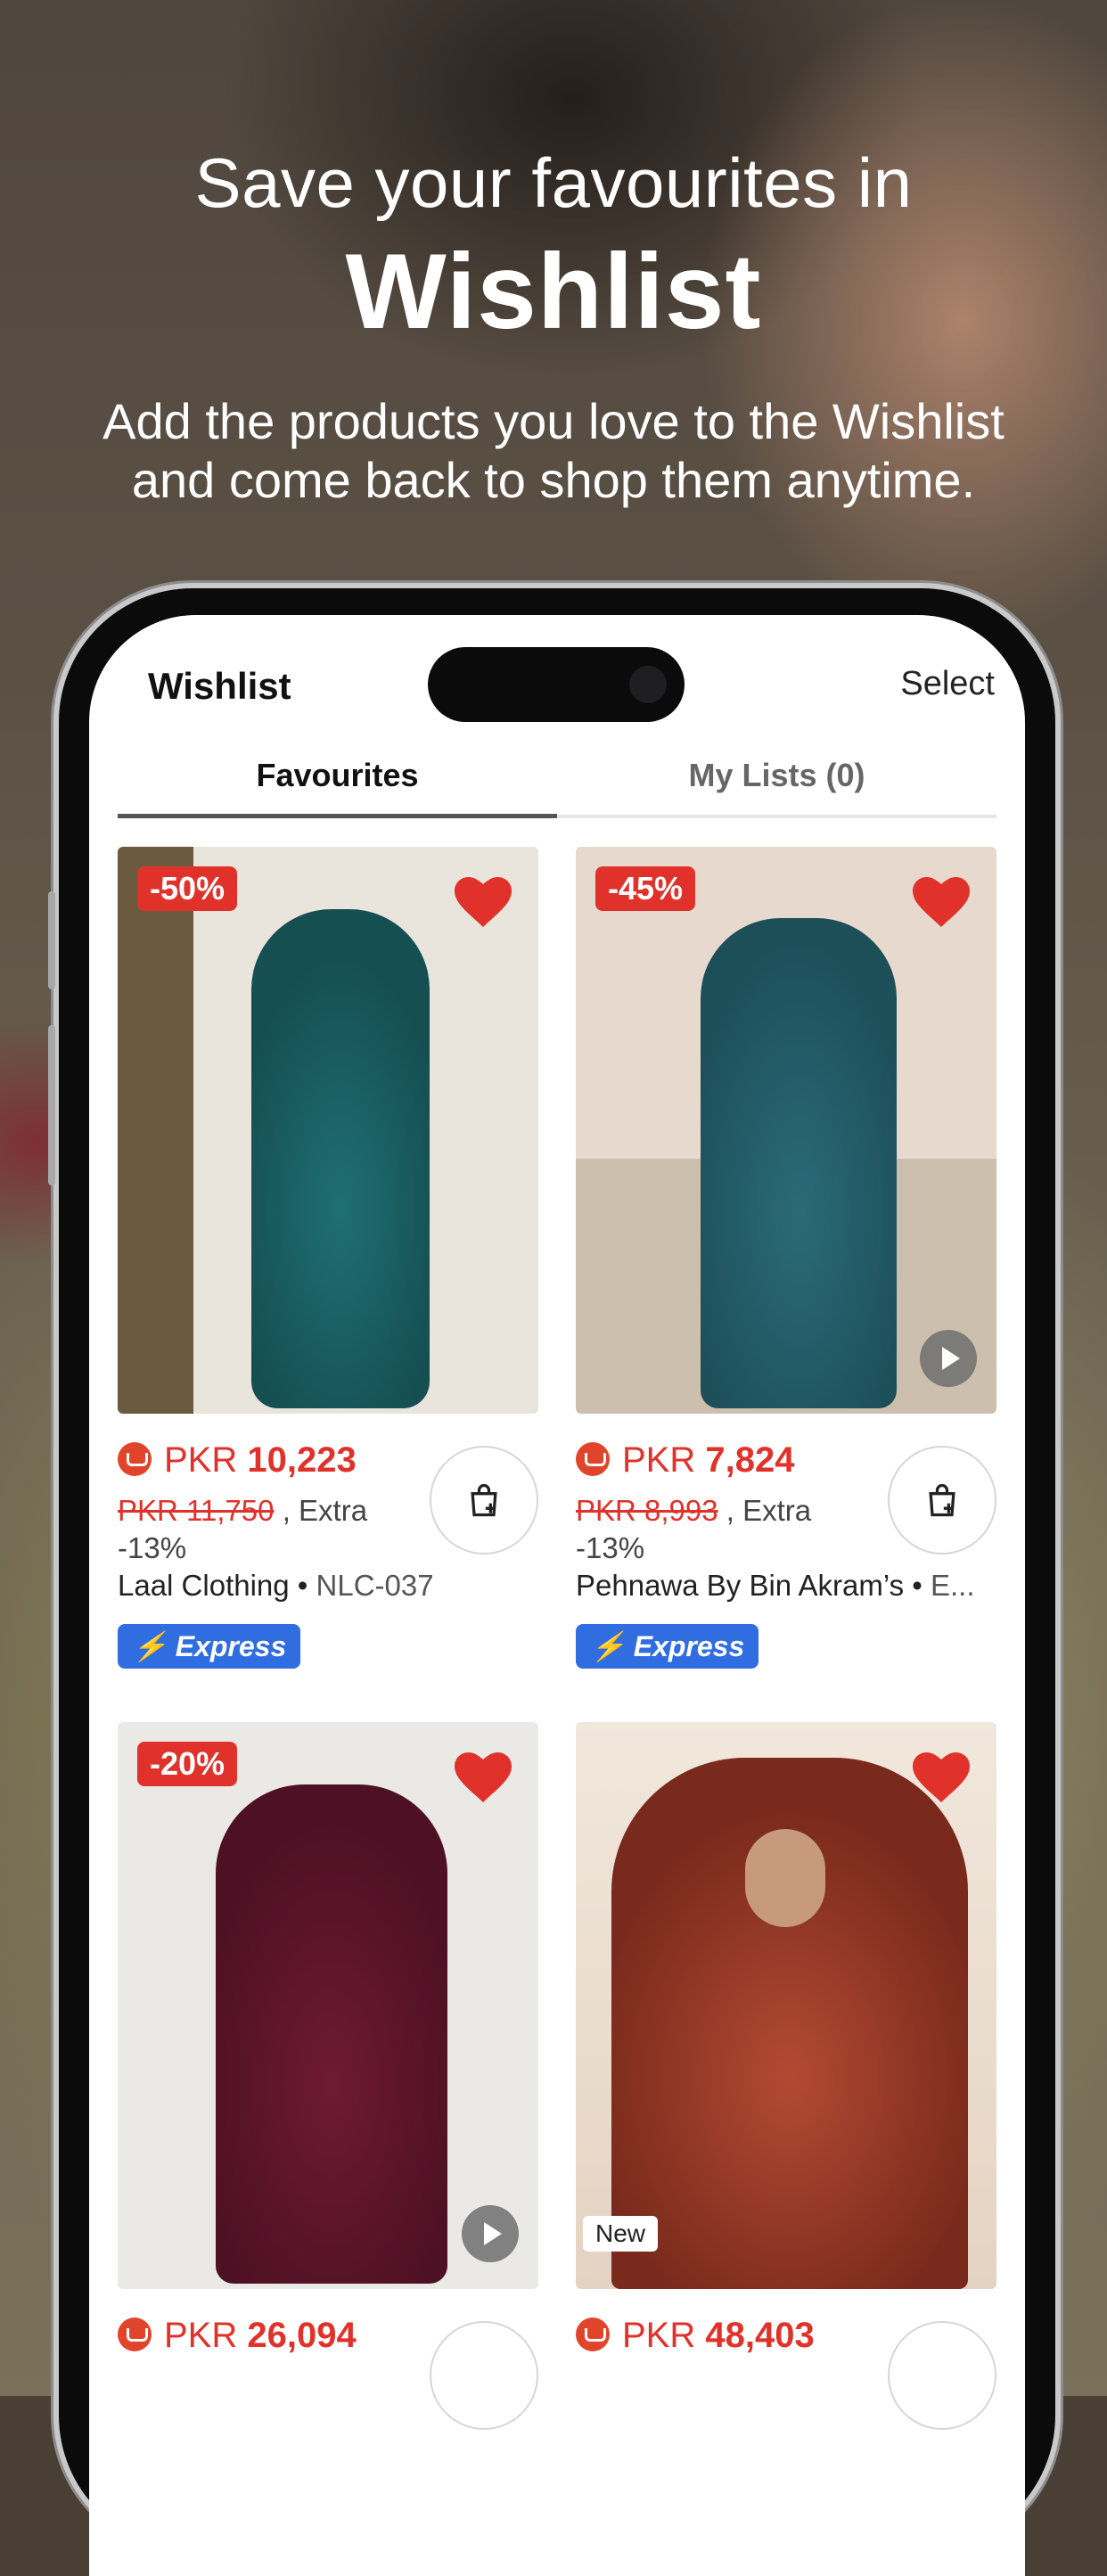 The width and height of the screenshot is (1107, 2576). What do you see at coordinates (695, 2336) in the screenshot?
I see `price: PKR 48,403` at bounding box center [695, 2336].